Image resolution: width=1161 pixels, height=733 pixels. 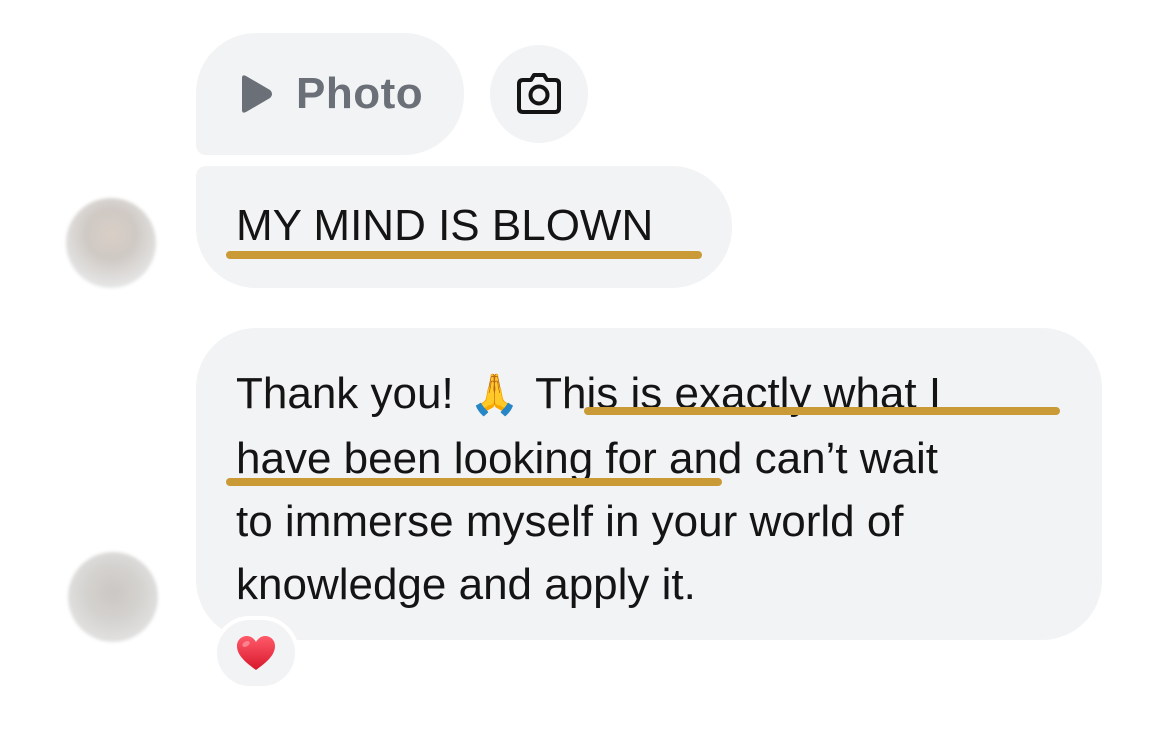 I want to click on message-2-line-1: Thank you! 🙏 This is exactly what I, so click(x=656, y=394).